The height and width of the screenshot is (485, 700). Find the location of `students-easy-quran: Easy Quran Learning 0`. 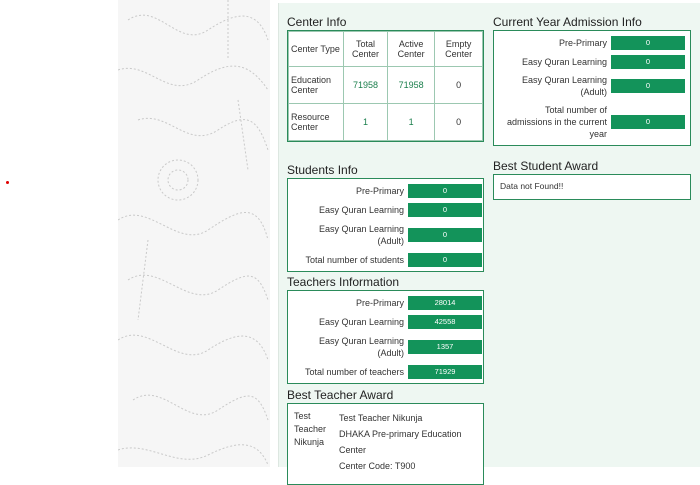

students-easy-quran: Easy Quran Learning 0 is located at coordinates (387, 209).